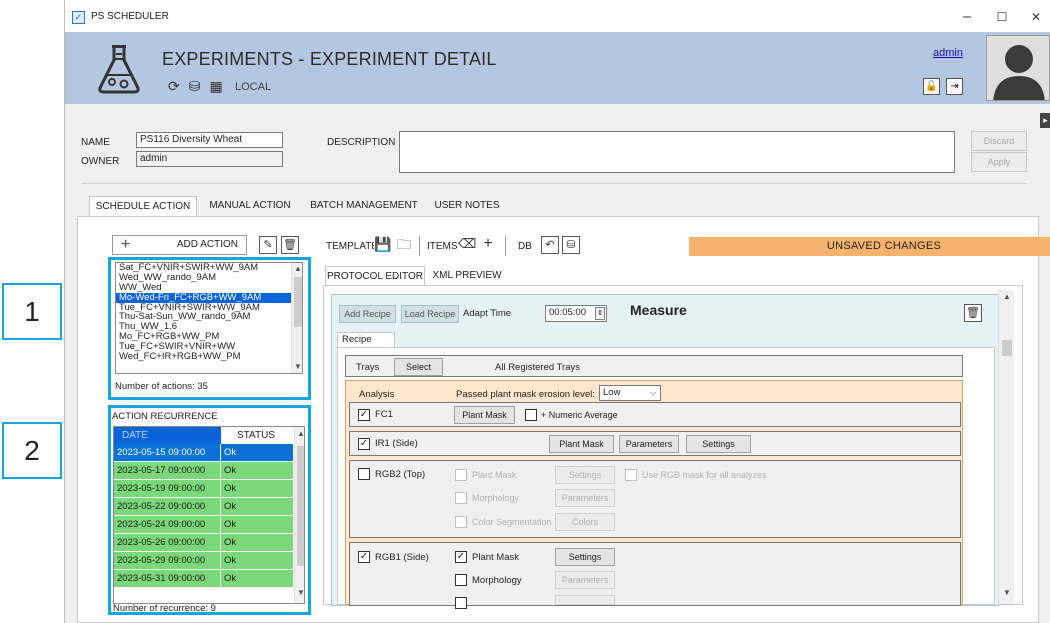  Describe the element at coordinates (461, 580) in the screenshot. I see `rgb1-morphology-checkbox` at that location.